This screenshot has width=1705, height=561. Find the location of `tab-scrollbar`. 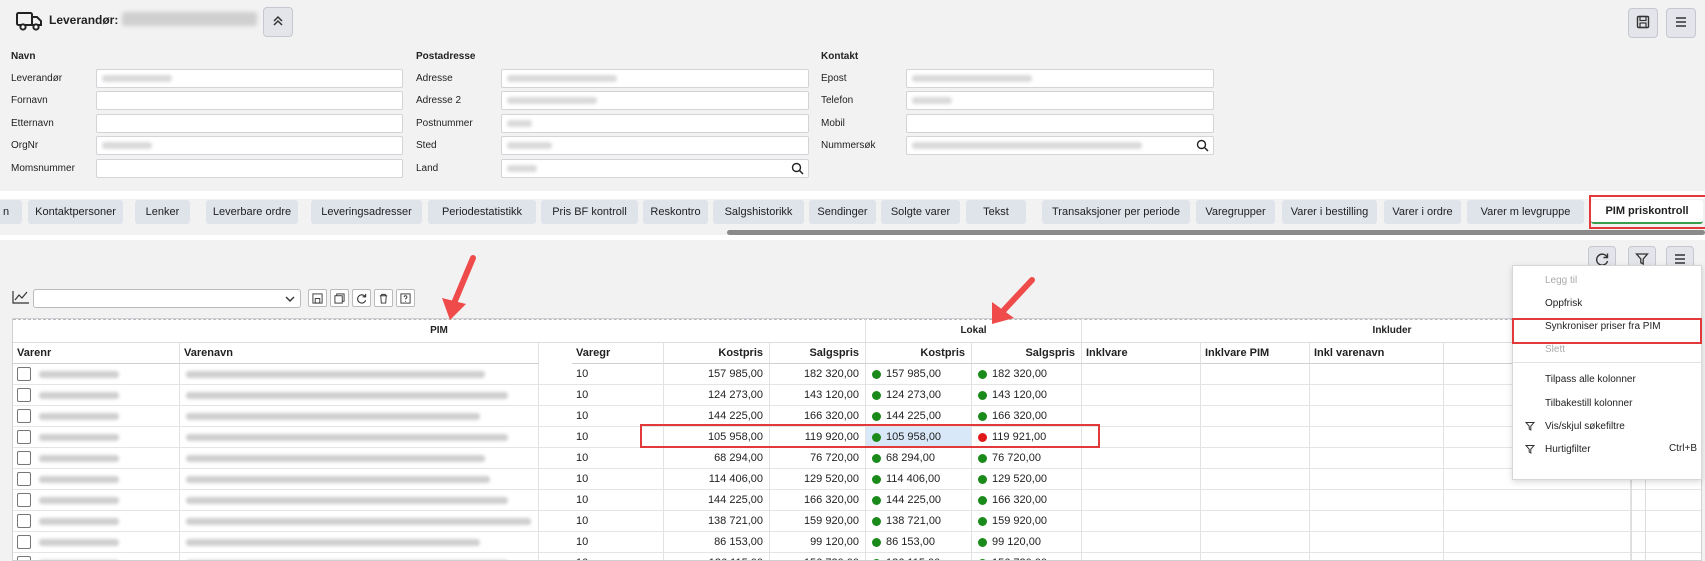

tab-scrollbar is located at coordinates (1216, 232).